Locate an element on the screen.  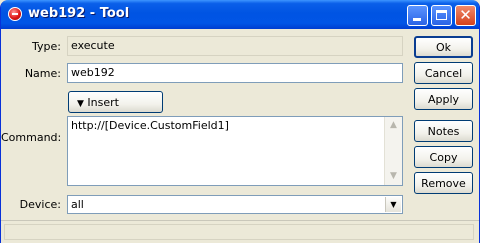
minimize-button is located at coordinates (417, 15).